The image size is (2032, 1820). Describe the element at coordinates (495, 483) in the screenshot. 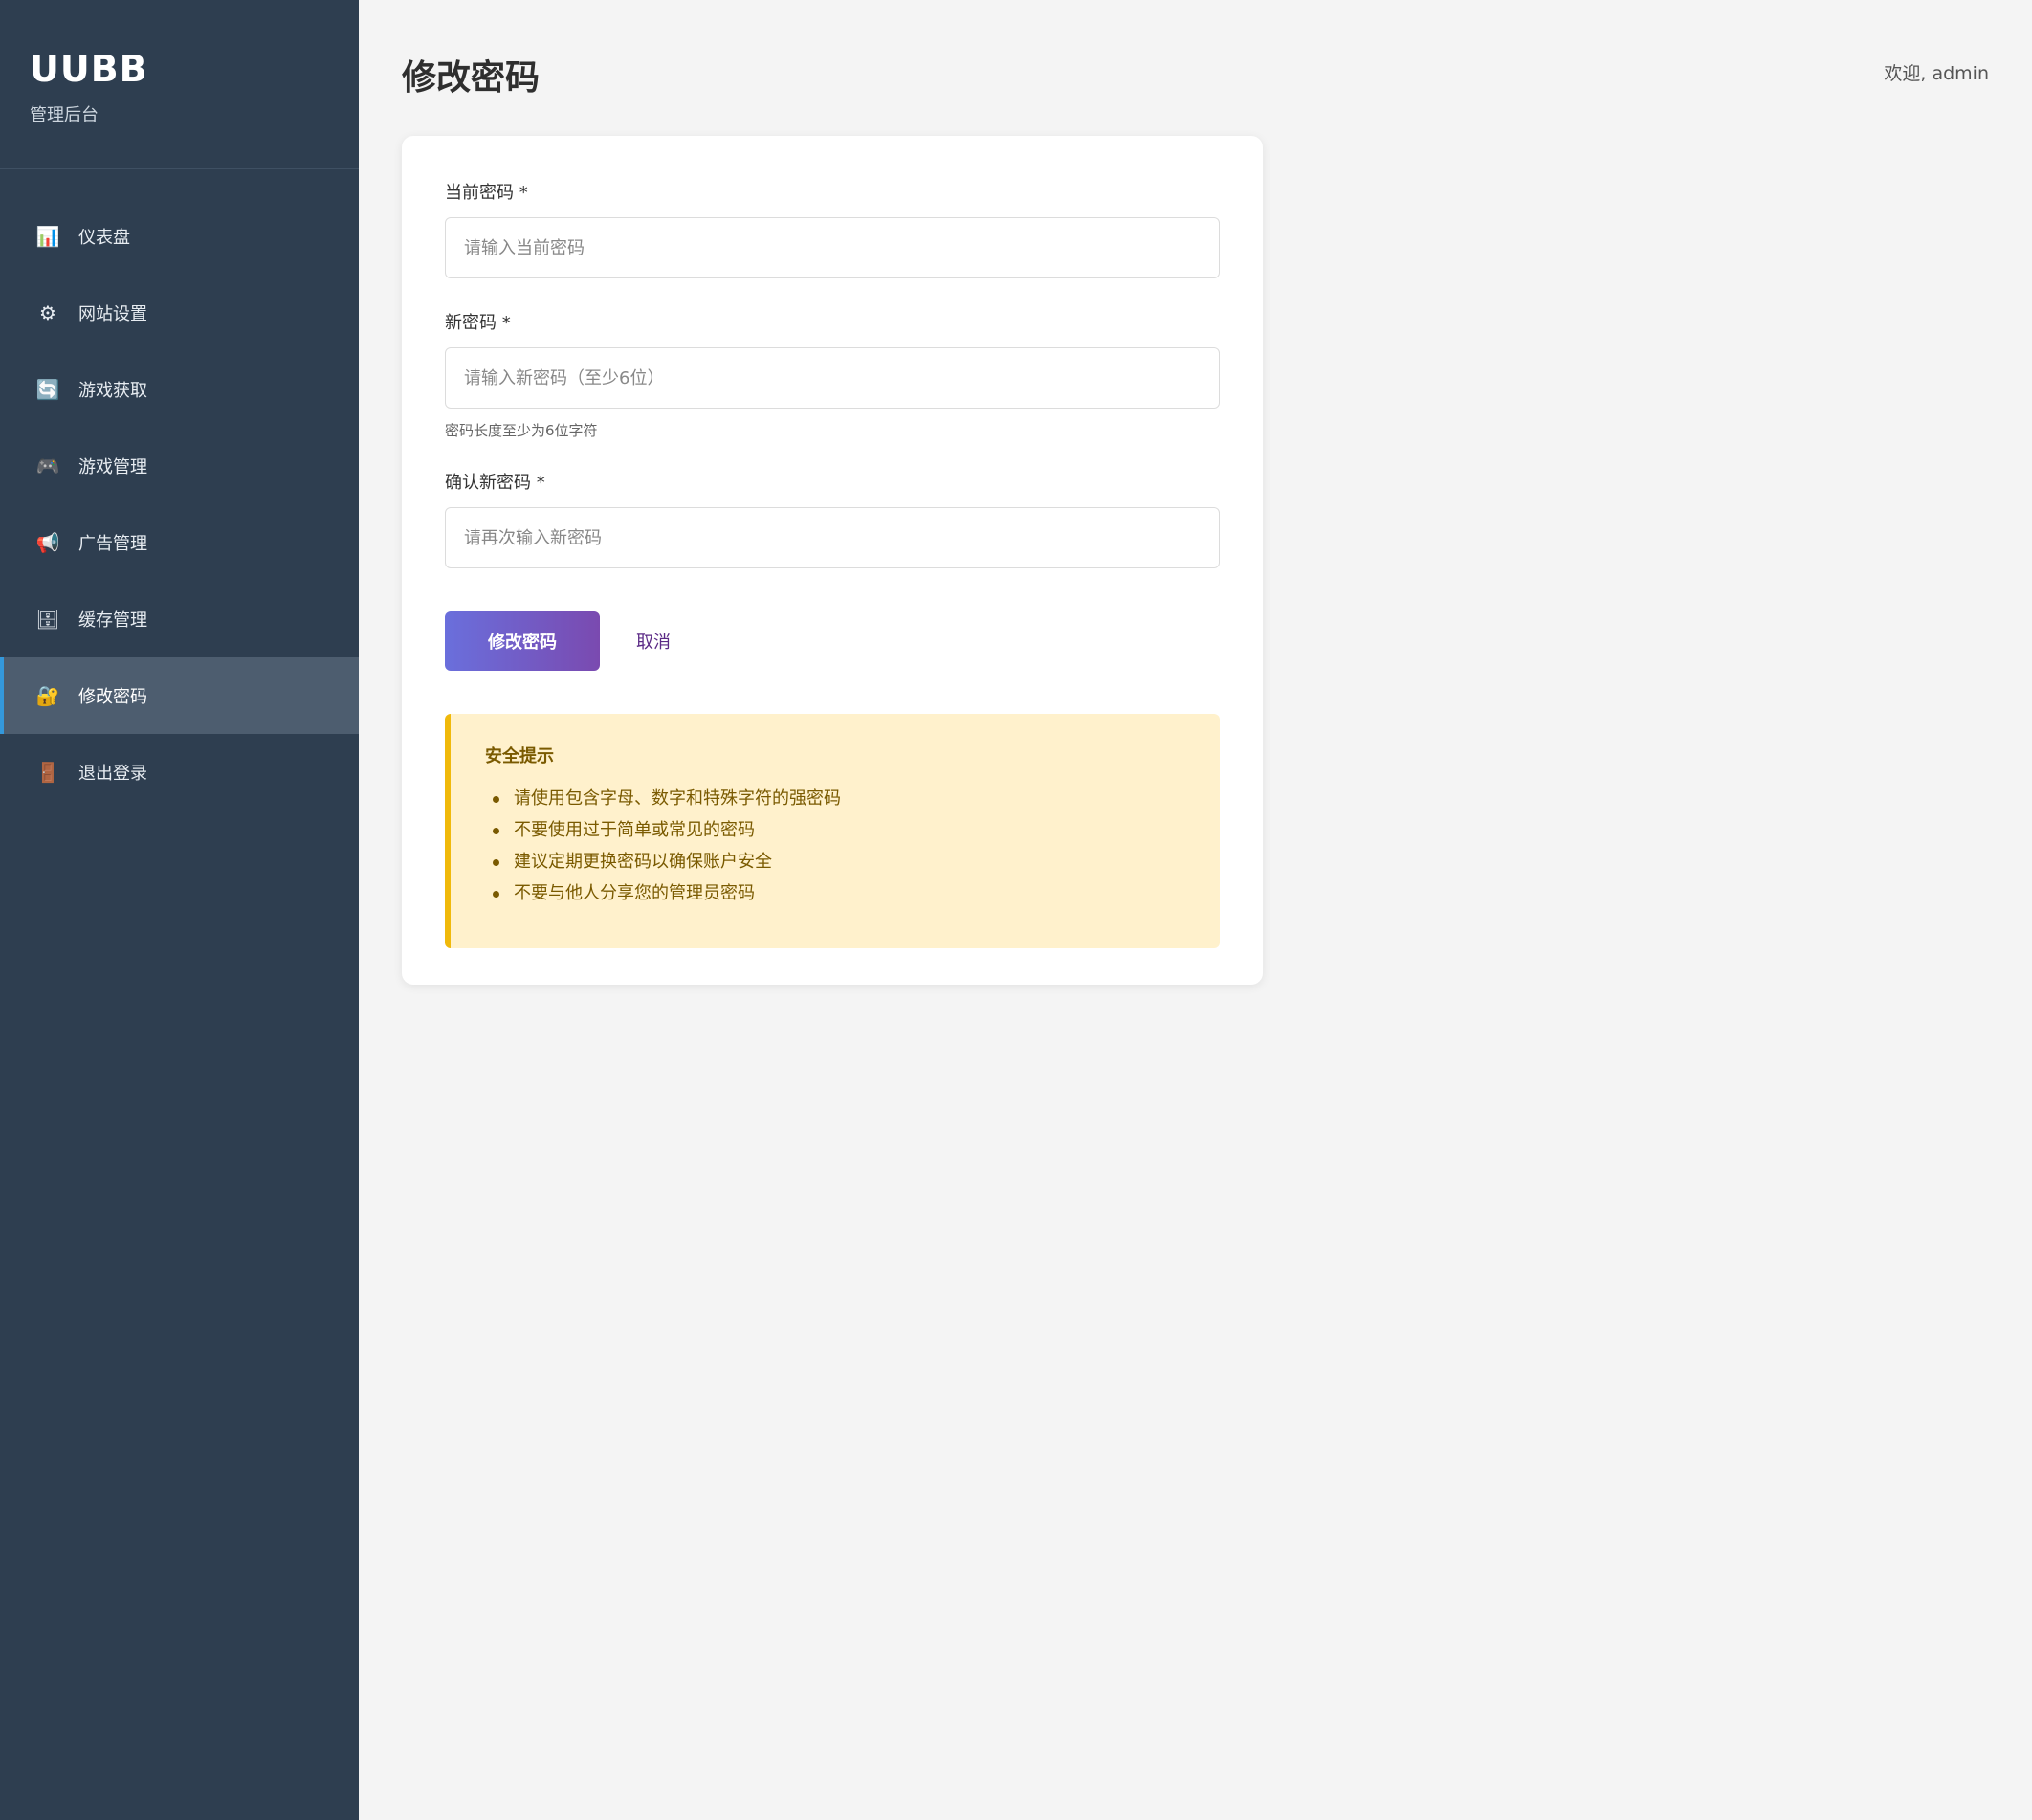

I see `confirm-password-label: 确认新密码 *` at that location.